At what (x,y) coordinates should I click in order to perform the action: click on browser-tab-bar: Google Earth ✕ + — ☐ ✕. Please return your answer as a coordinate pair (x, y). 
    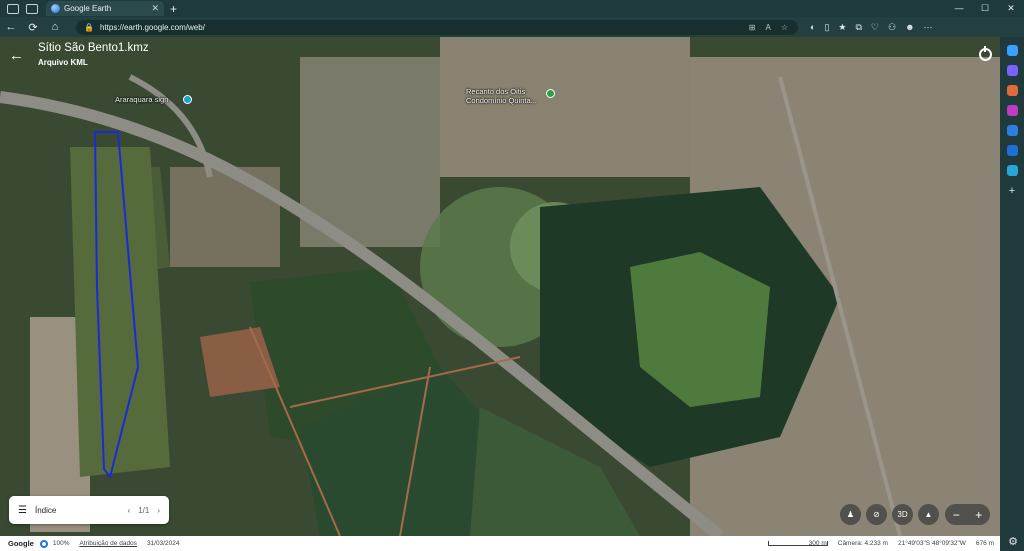
    Looking at the image, I should click on (512, 8).